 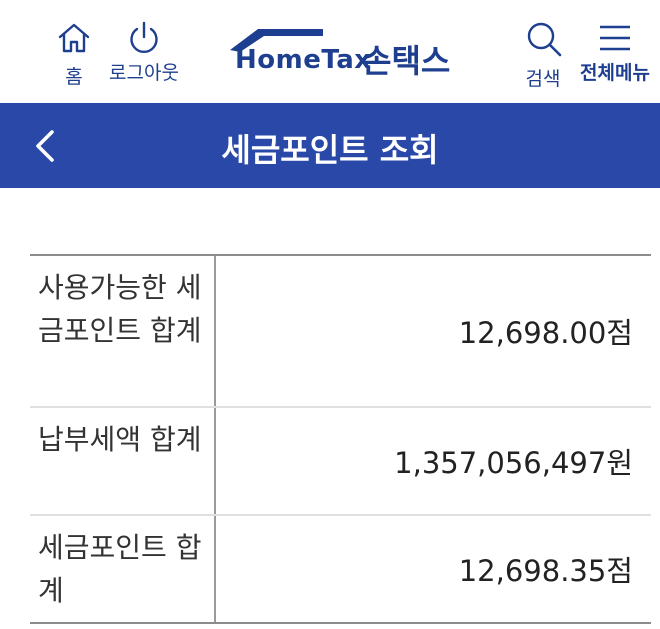 I want to click on row-value: 12,698.00점, so click(x=545, y=333).